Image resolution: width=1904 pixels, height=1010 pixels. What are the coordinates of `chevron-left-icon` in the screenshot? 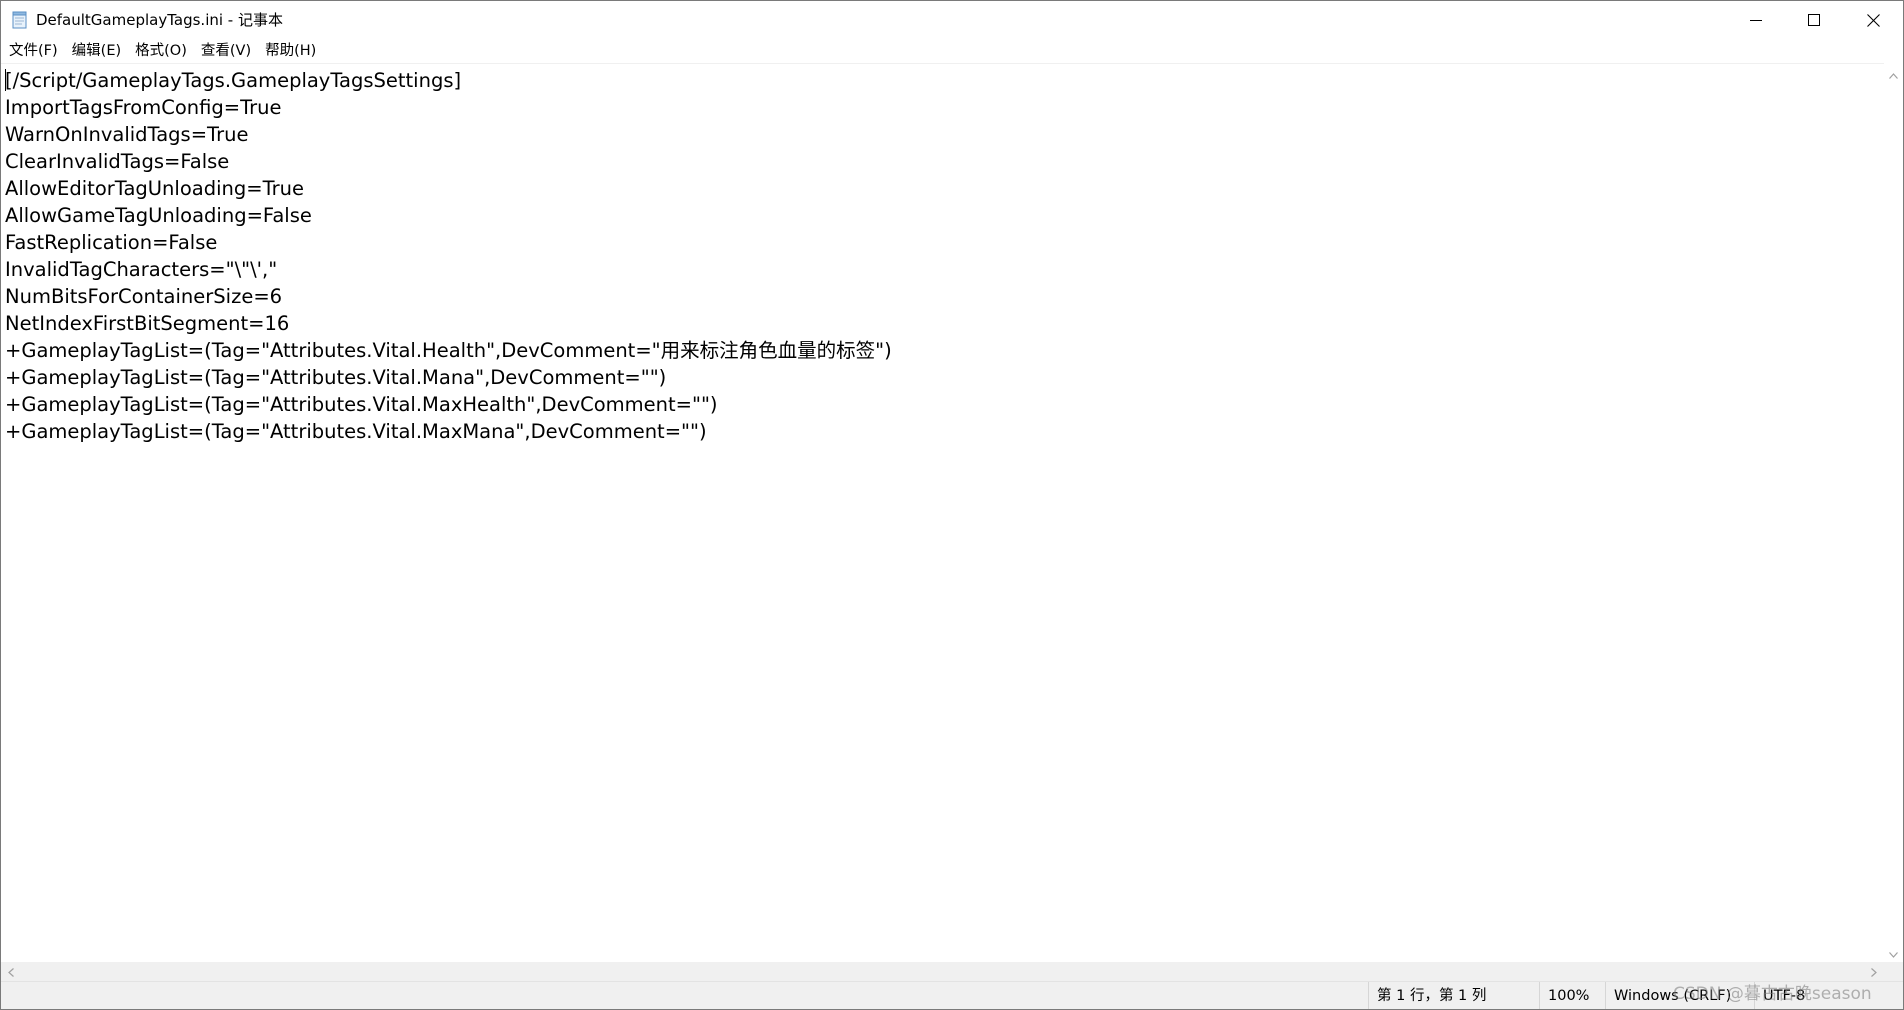 It's located at (11, 971).